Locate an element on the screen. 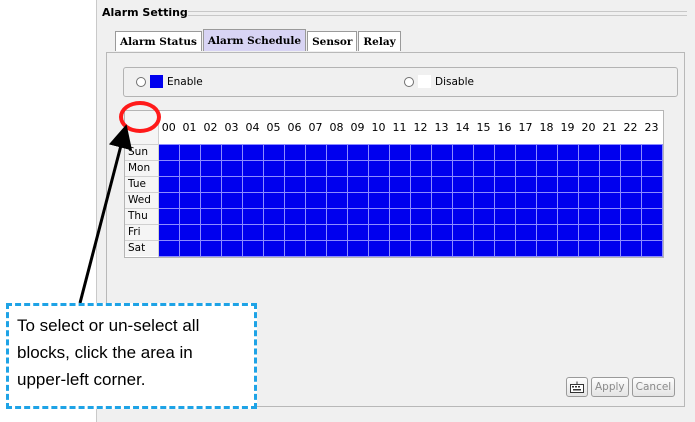 Image resolution: width=695 pixels, height=422 pixels. day-label: Sat is located at coordinates (142, 247).